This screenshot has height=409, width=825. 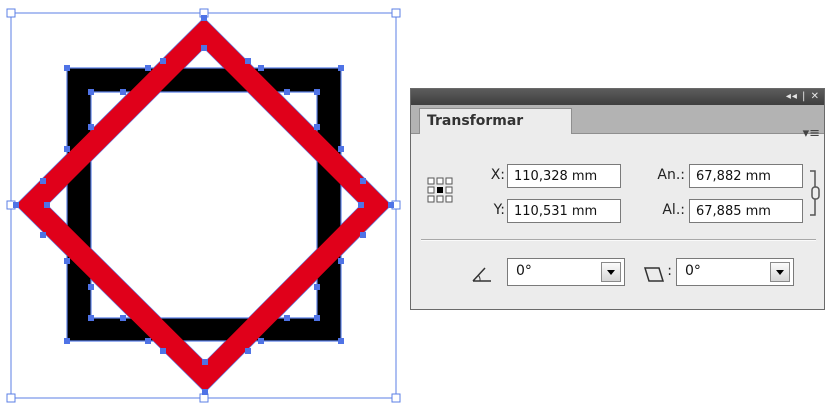 I want to click on handle-top-right, so click(x=396, y=13).